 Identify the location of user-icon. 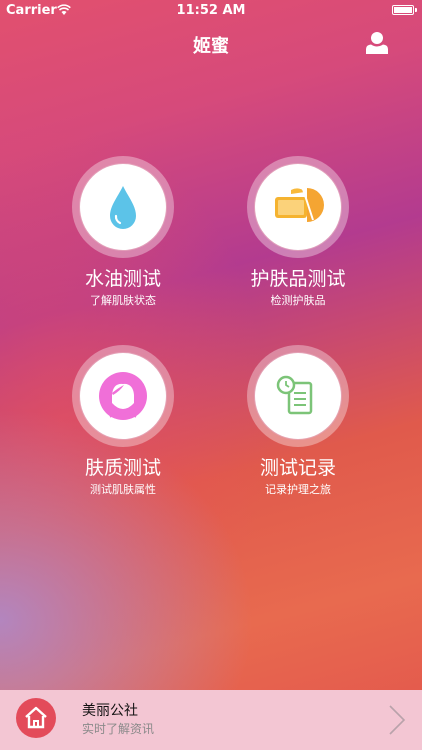
(377, 43).